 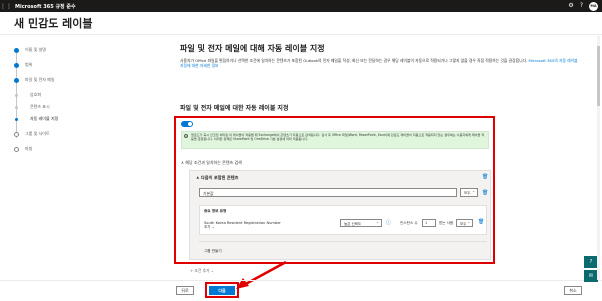 What do you see at coordinates (185, 290) in the screenshot?
I see `back-button: 뒤로` at bounding box center [185, 290].